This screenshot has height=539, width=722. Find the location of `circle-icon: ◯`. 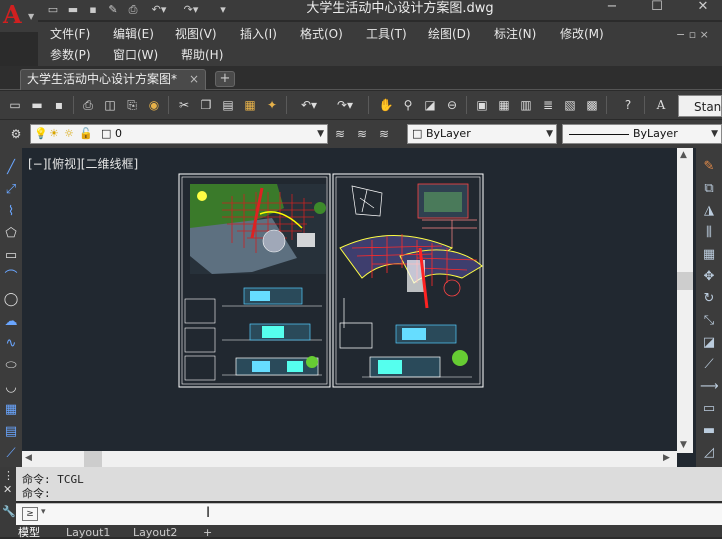

circle-icon: ◯ is located at coordinates (11, 300).